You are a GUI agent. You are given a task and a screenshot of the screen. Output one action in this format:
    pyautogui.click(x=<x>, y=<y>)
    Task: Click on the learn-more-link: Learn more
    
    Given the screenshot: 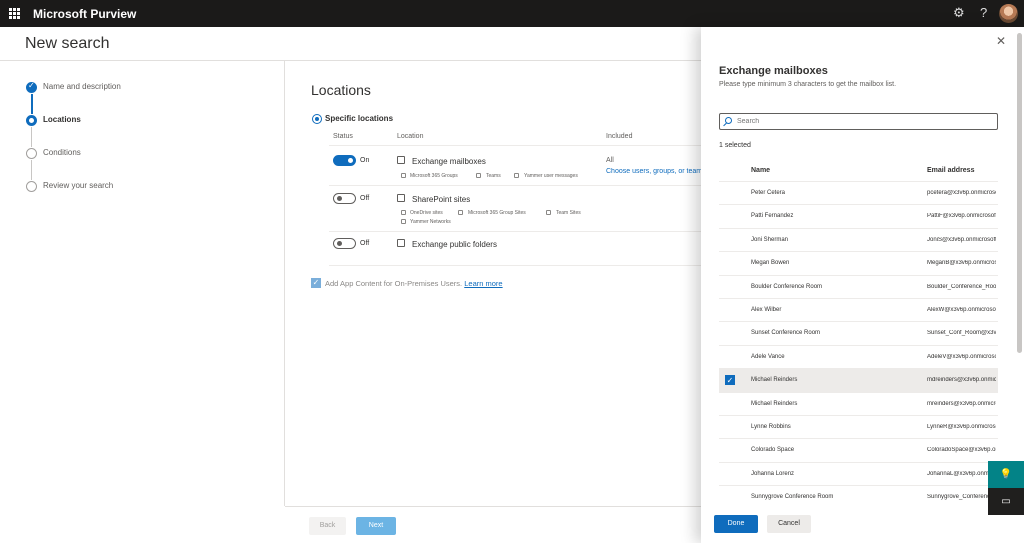 What is the action you would take?
    pyautogui.click(x=483, y=283)
    